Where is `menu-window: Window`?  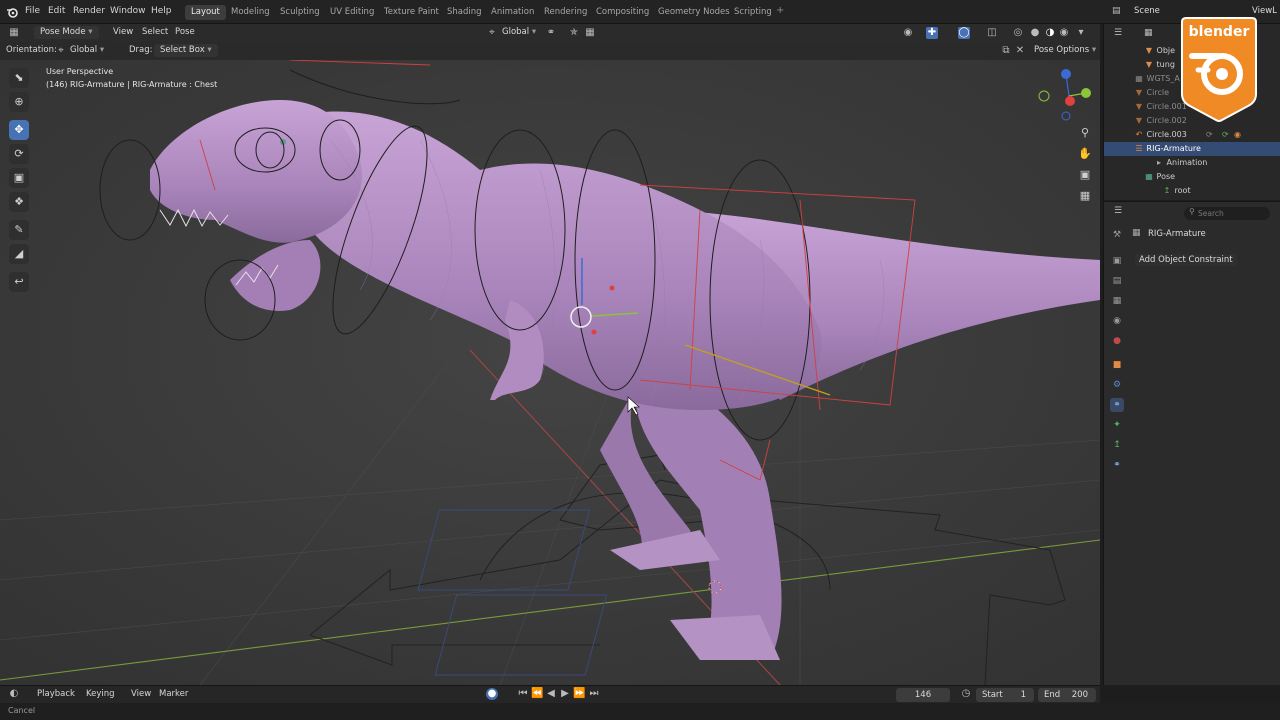 menu-window: Window is located at coordinates (128, 11).